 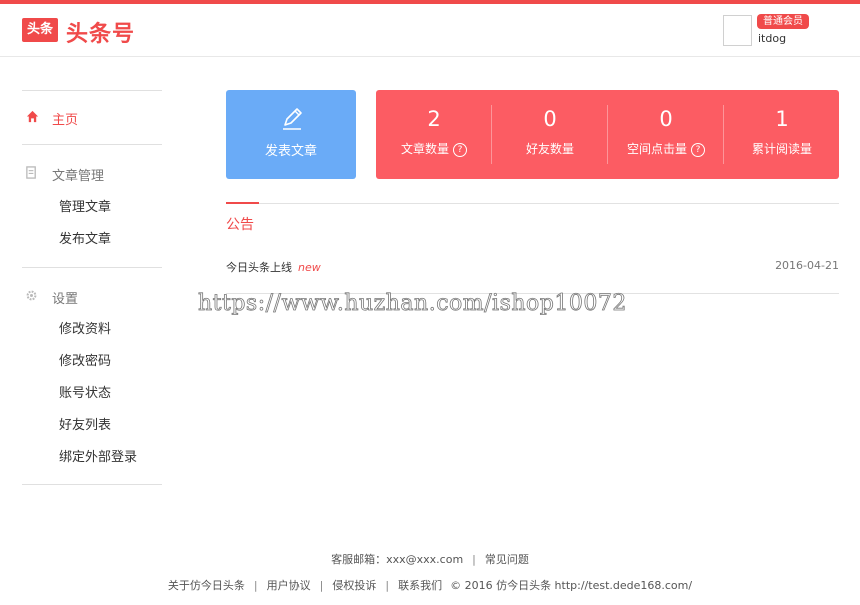 What do you see at coordinates (32, 173) in the screenshot?
I see `document-icon` at bounding box center [32, 173].